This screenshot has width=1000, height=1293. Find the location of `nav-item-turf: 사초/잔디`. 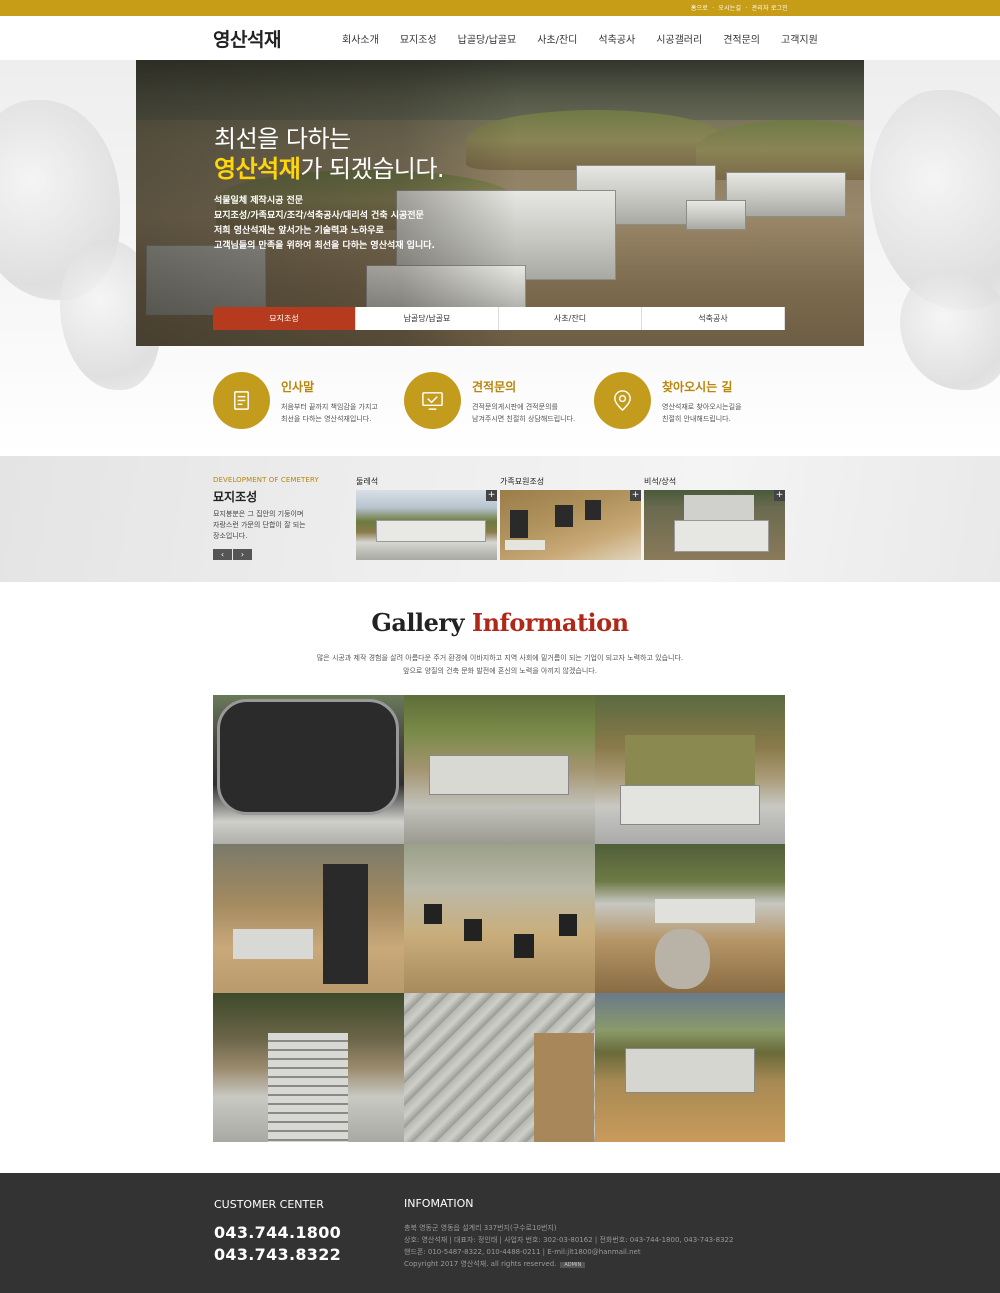

nav-item-turf: 사초/잔디 is located at coordinates (557, 38).